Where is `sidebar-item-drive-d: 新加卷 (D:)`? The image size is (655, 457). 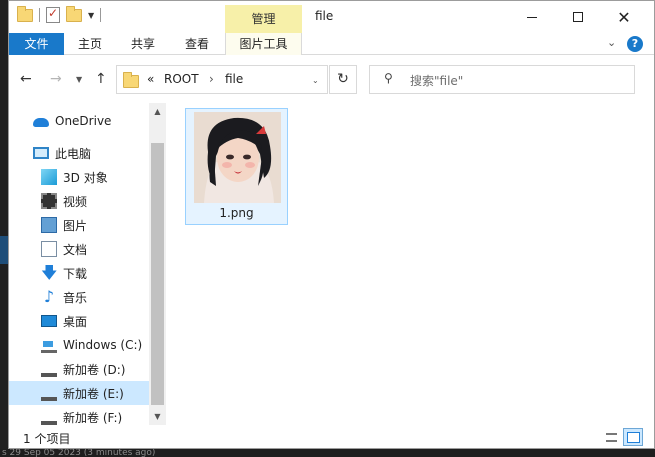
sidebar-item-drive-d: 新加卷 (D:) is located at coordinates (79, 369).